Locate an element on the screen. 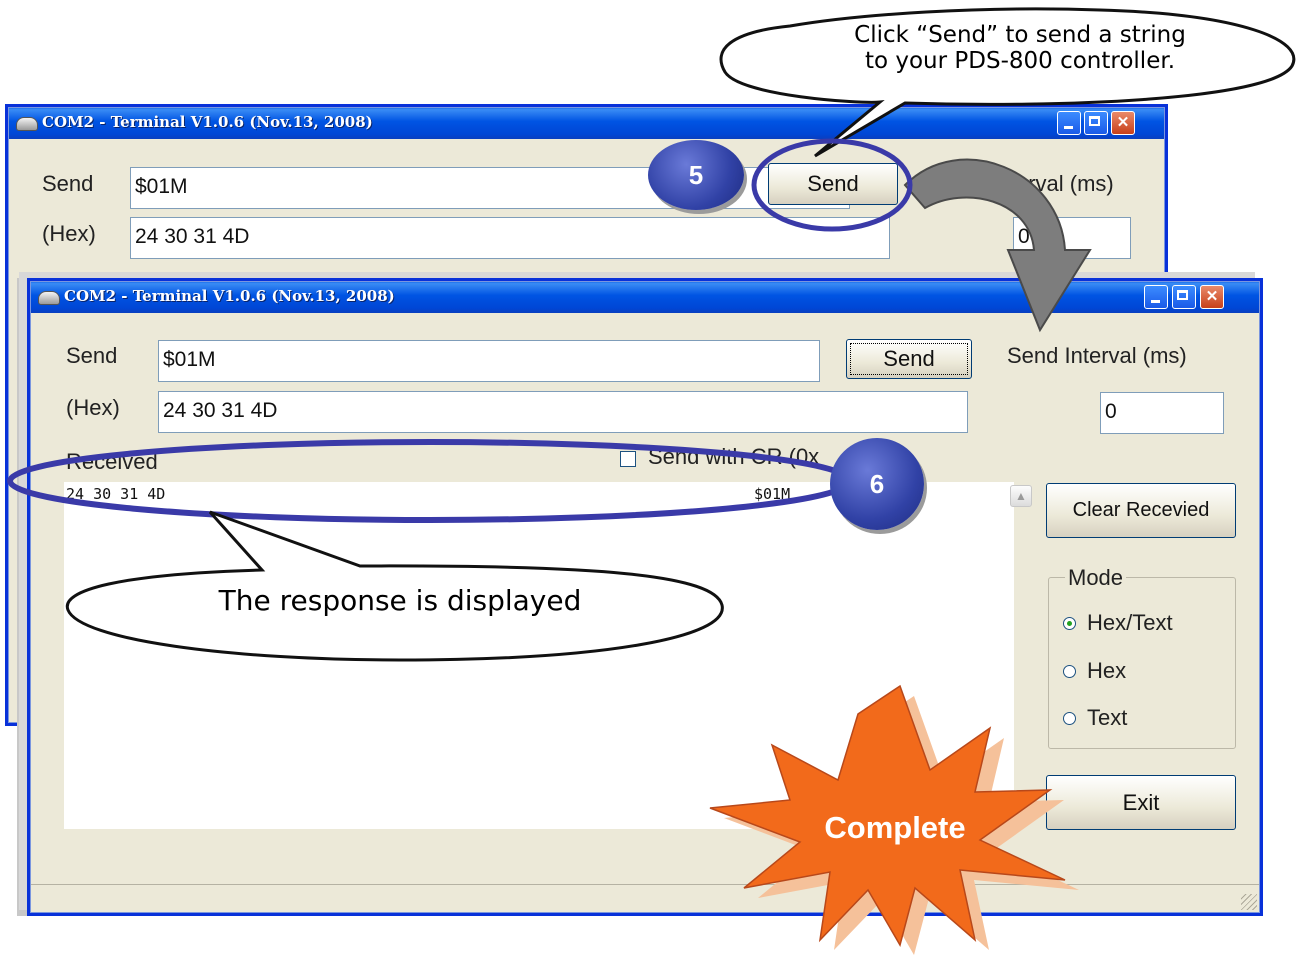 The height and width of the screenshot is (970, 1315). radio-label: Hex is located at coordinates (1107, 670).